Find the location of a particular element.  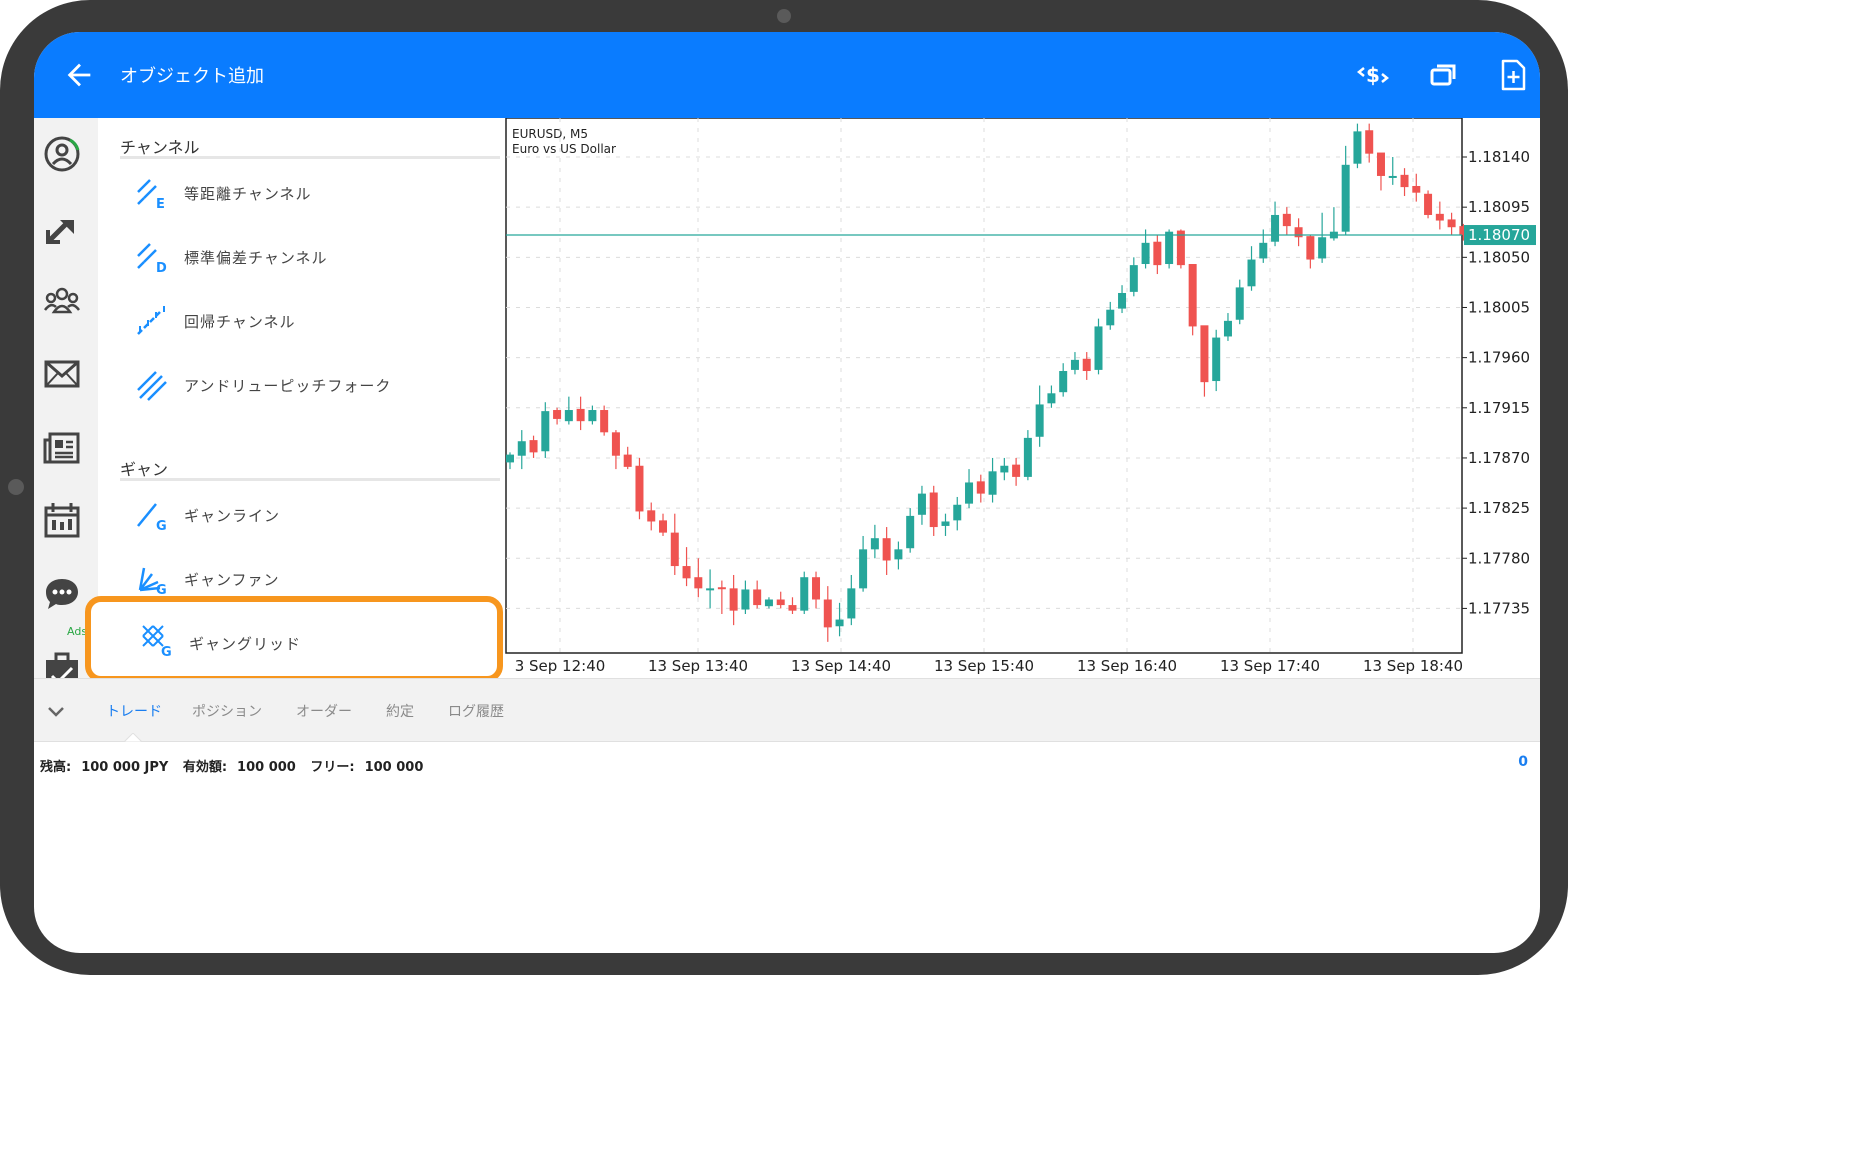

y-tick-label: 1.18005 is located at coordinates (1499, 307).